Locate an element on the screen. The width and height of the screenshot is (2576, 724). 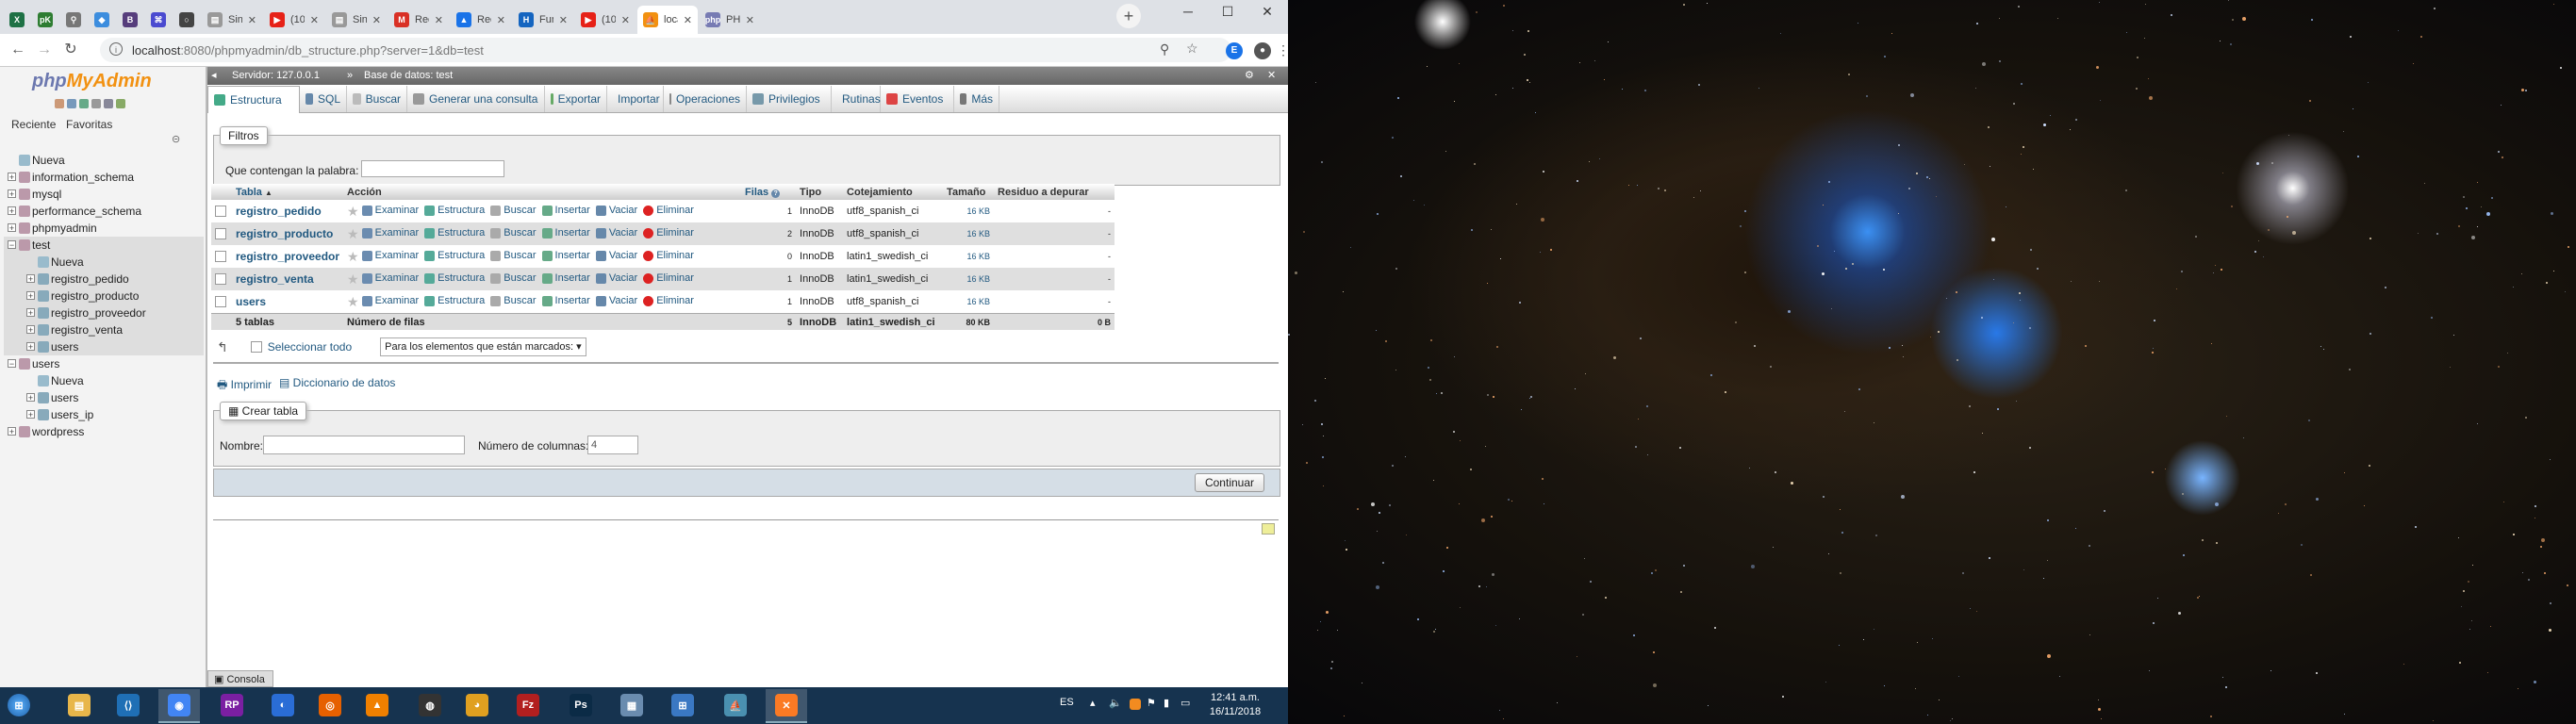
menu-tab: Estructura is located at coordinates (253, 99).